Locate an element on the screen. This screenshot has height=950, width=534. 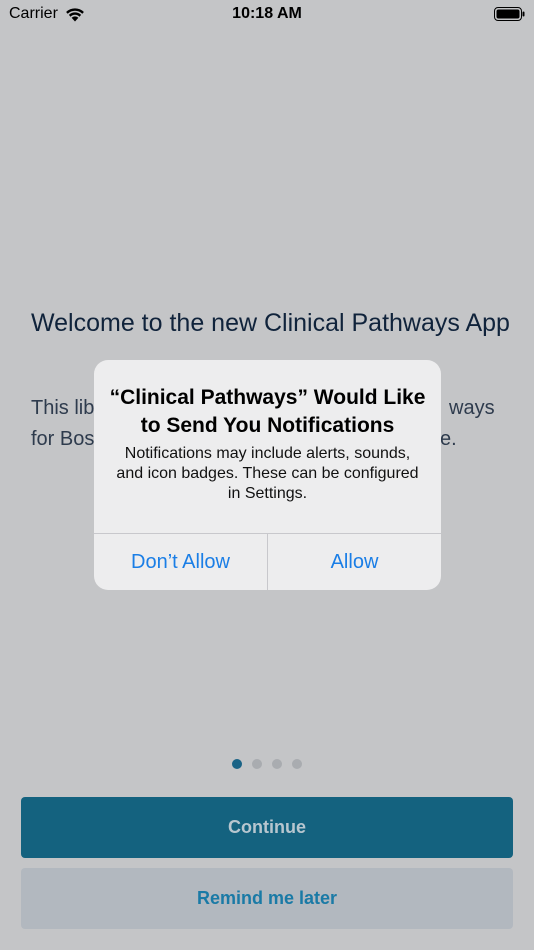
alert-actions: Don’t Allow Allow is located at coordinates (267, 561).